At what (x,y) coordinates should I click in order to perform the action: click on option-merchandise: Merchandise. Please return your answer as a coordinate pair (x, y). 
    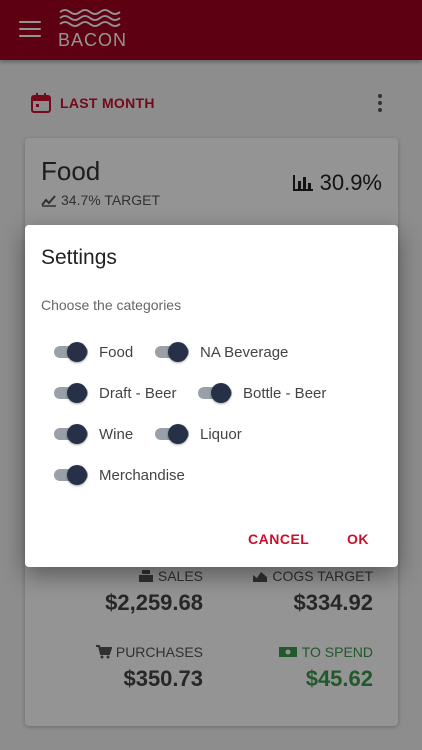
    Looking at the image, I should click on (119, 475).